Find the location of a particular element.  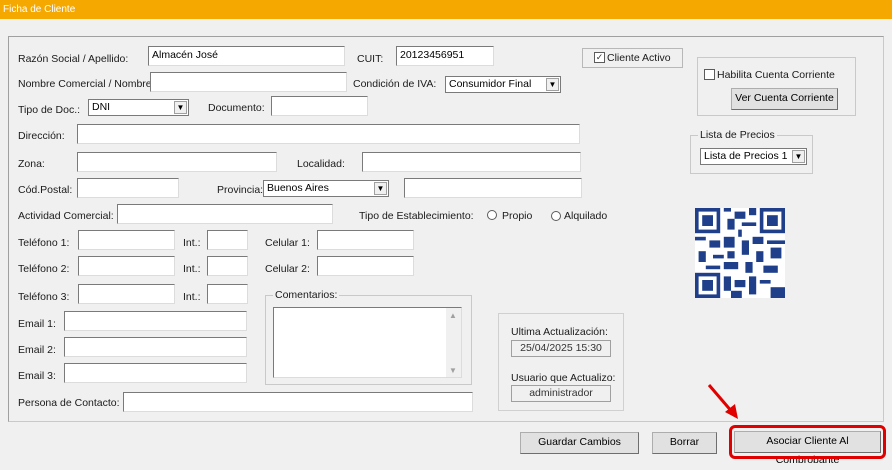

email2-label: Email 2: is located at coordinates (37, 350).